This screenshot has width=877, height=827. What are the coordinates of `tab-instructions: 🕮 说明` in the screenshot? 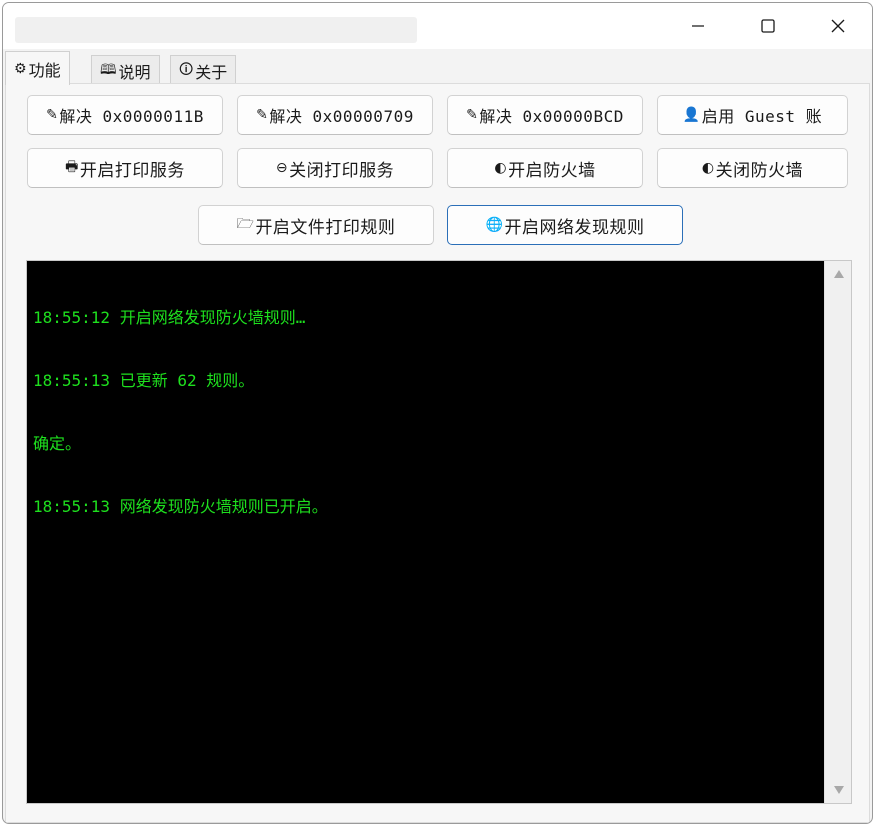 It's located at (125, 70).